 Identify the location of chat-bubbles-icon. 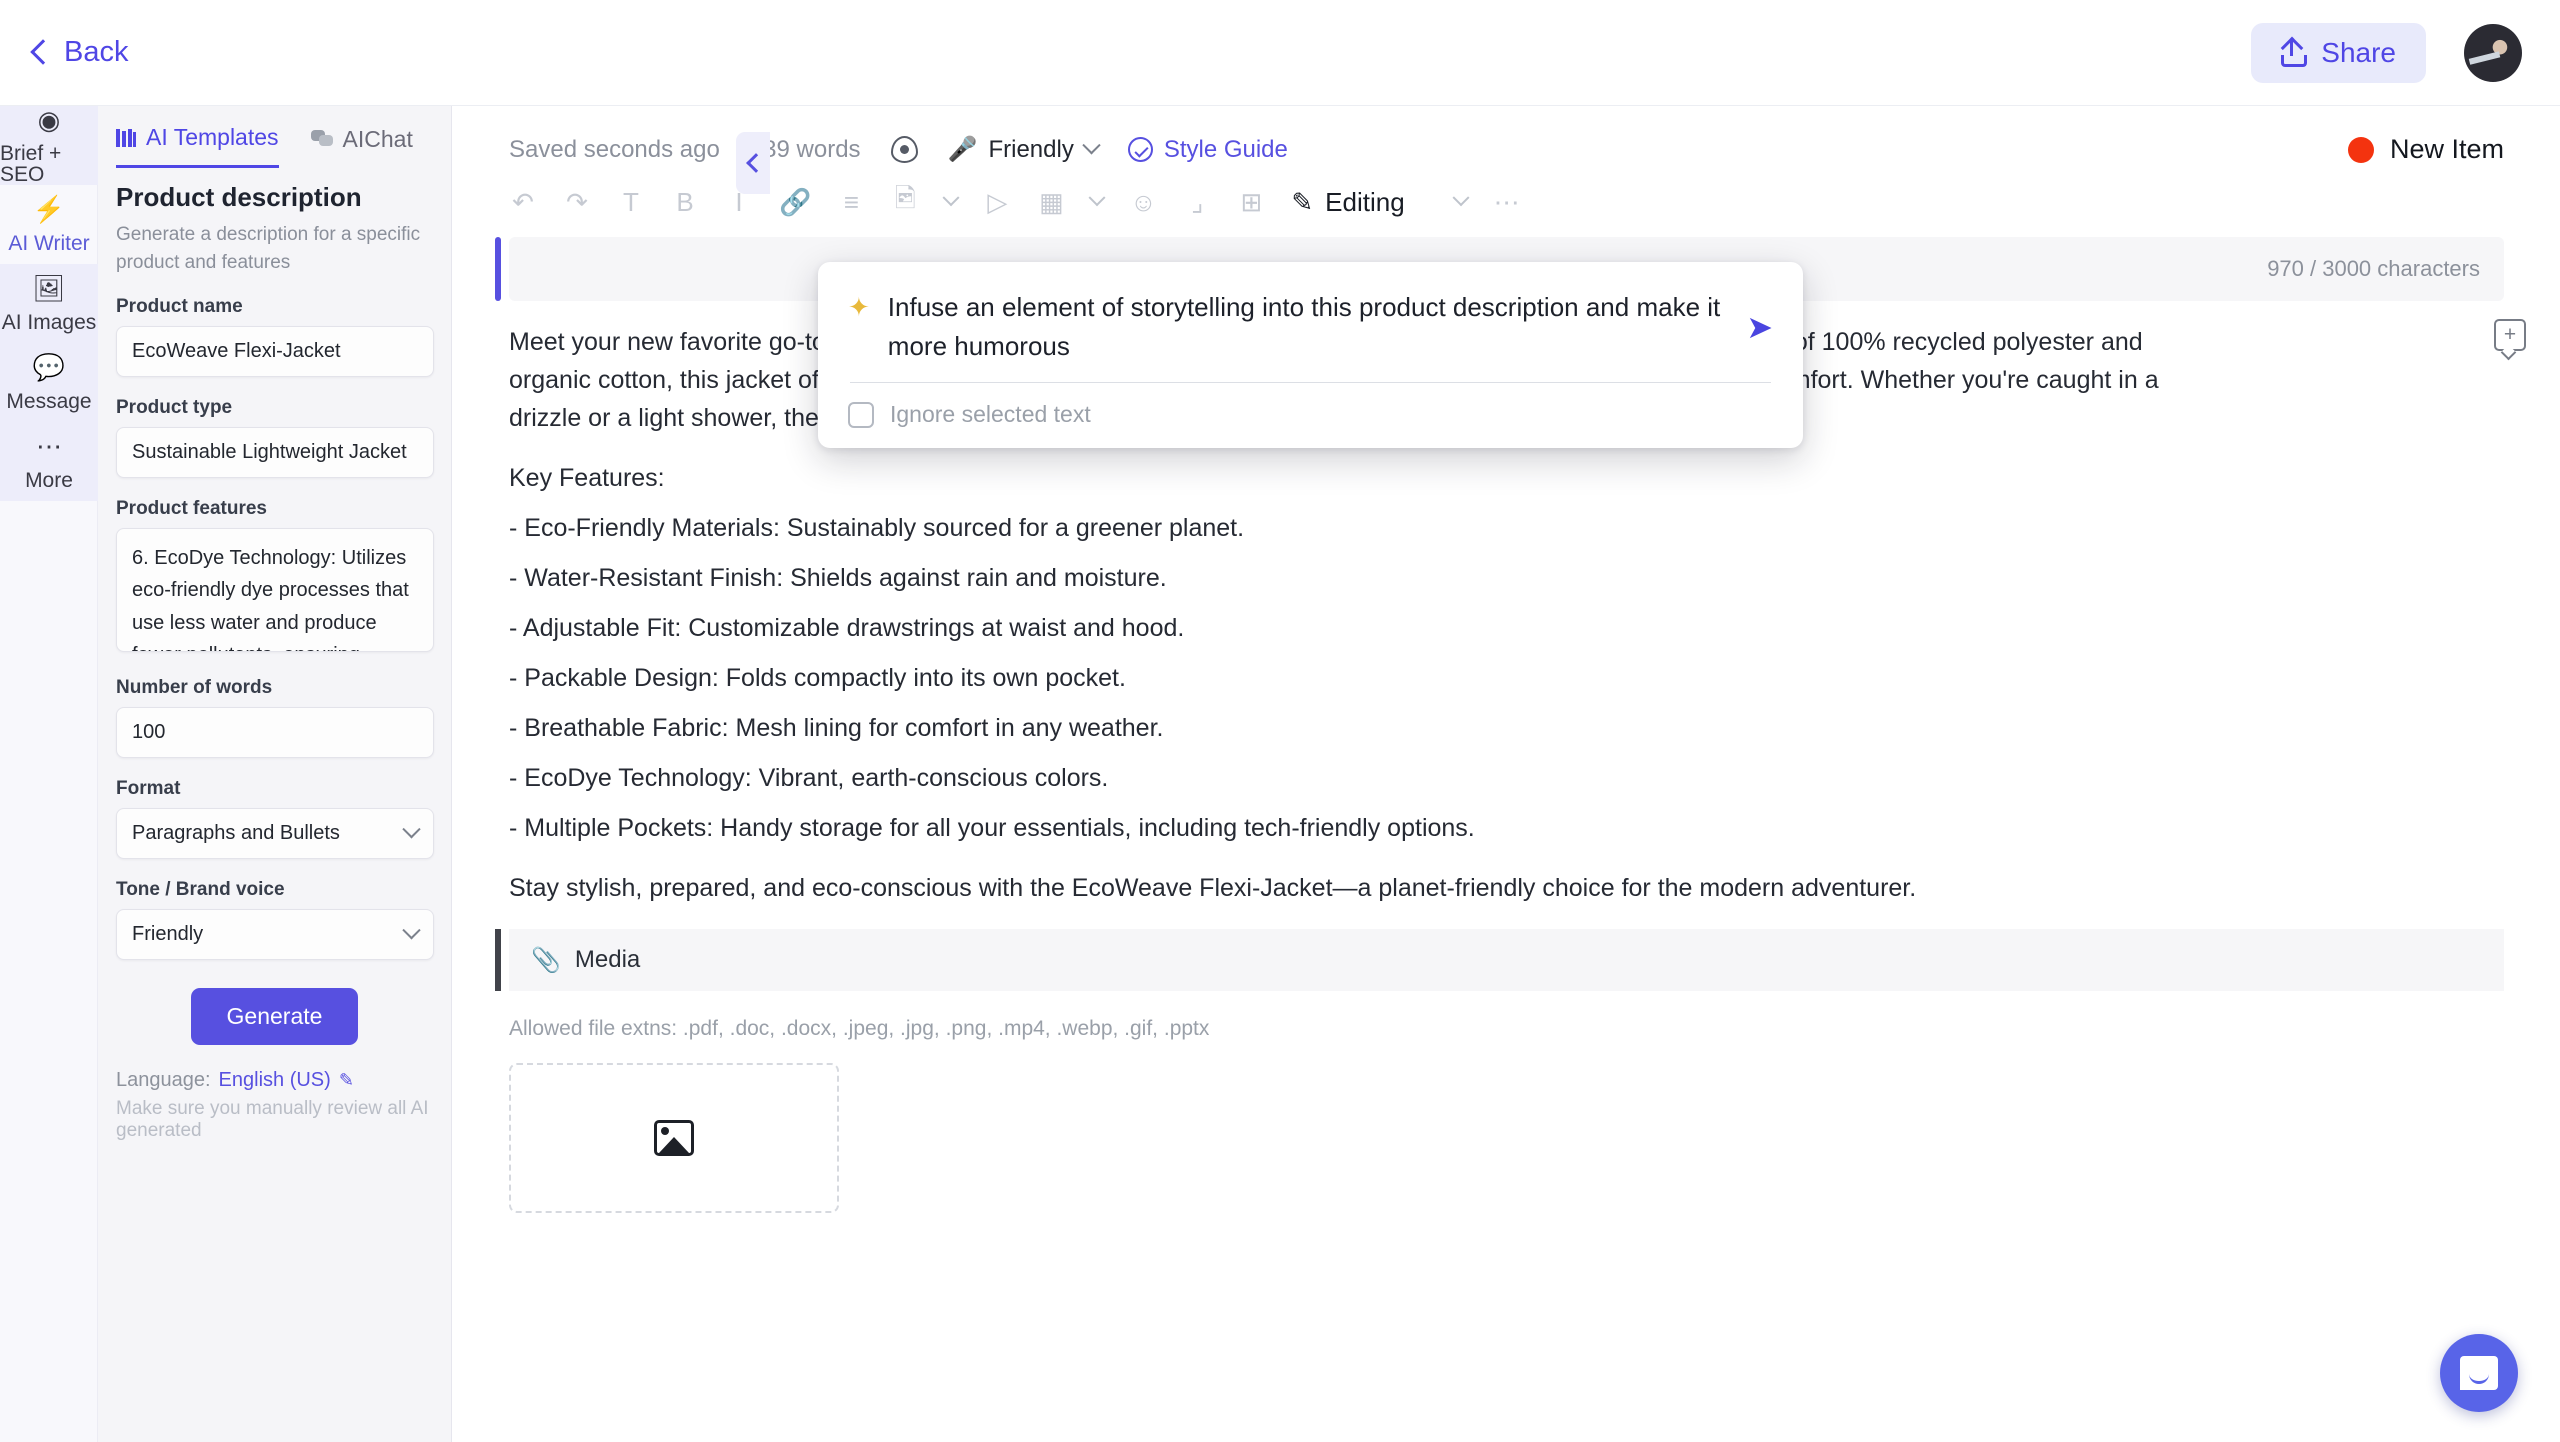
(321, 139).